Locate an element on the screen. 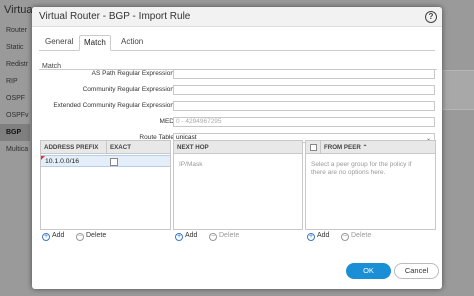  table-row: 10.1.0.0/16 is located at coordinates (105, 161).